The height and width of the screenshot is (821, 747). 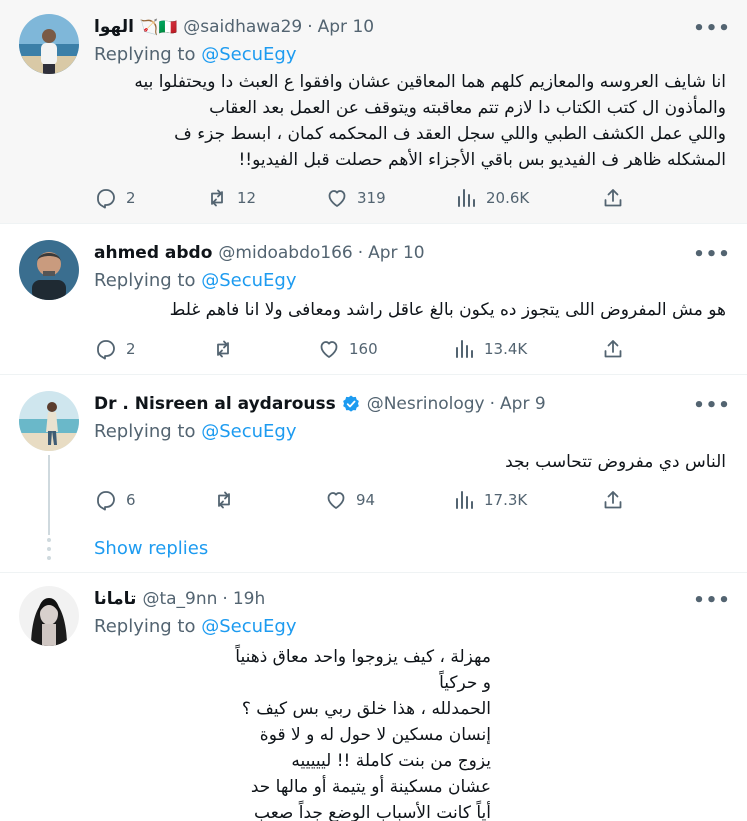 What do you see at coordinates (151, 548) in the screenshot?
I see `show-replies-link: Show replies` at bounding box center [151, 548].